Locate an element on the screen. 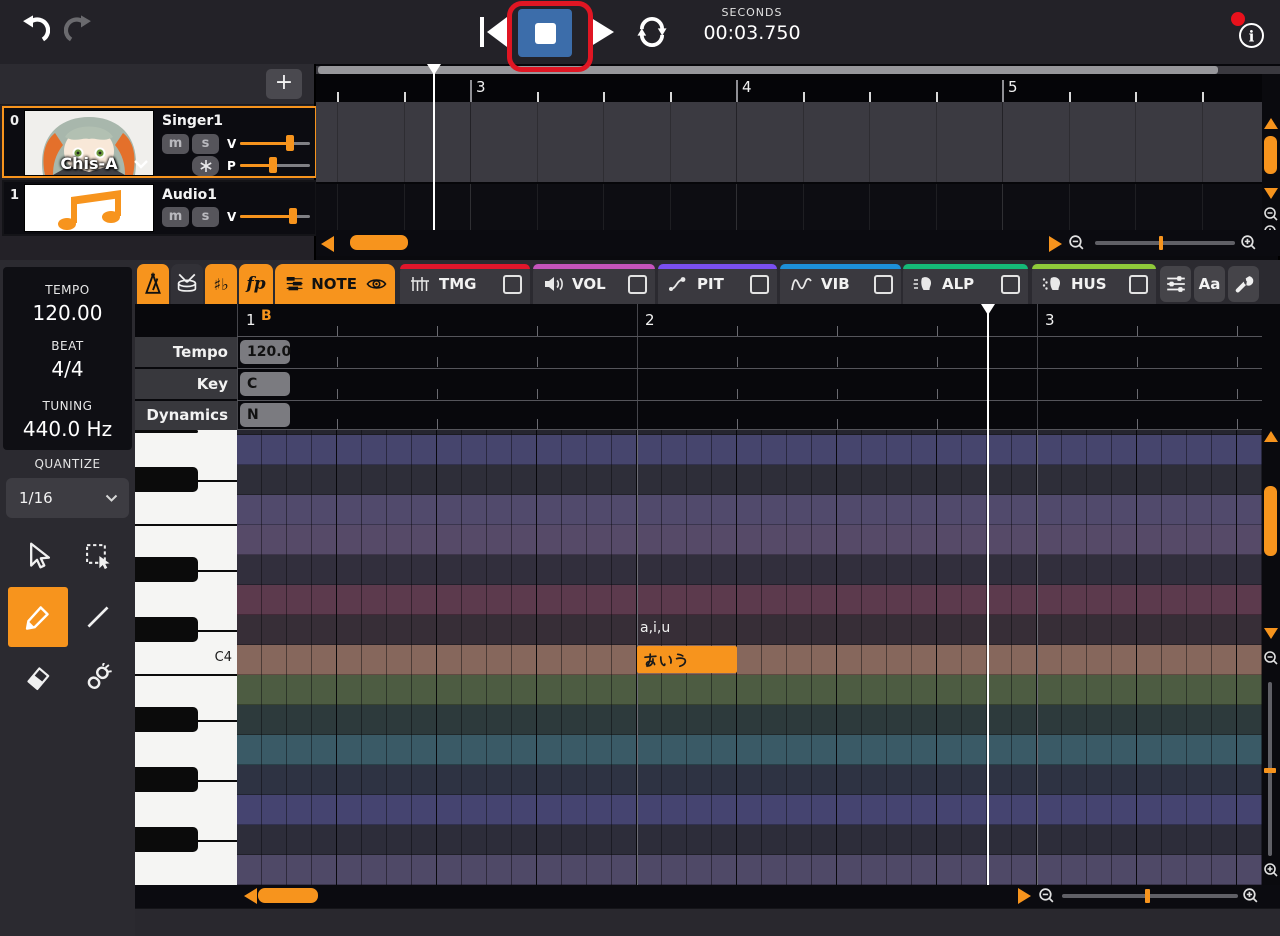 This screenshot has width=1280, height=936. tab-note: NOTE is located at coordinates (335, 284).